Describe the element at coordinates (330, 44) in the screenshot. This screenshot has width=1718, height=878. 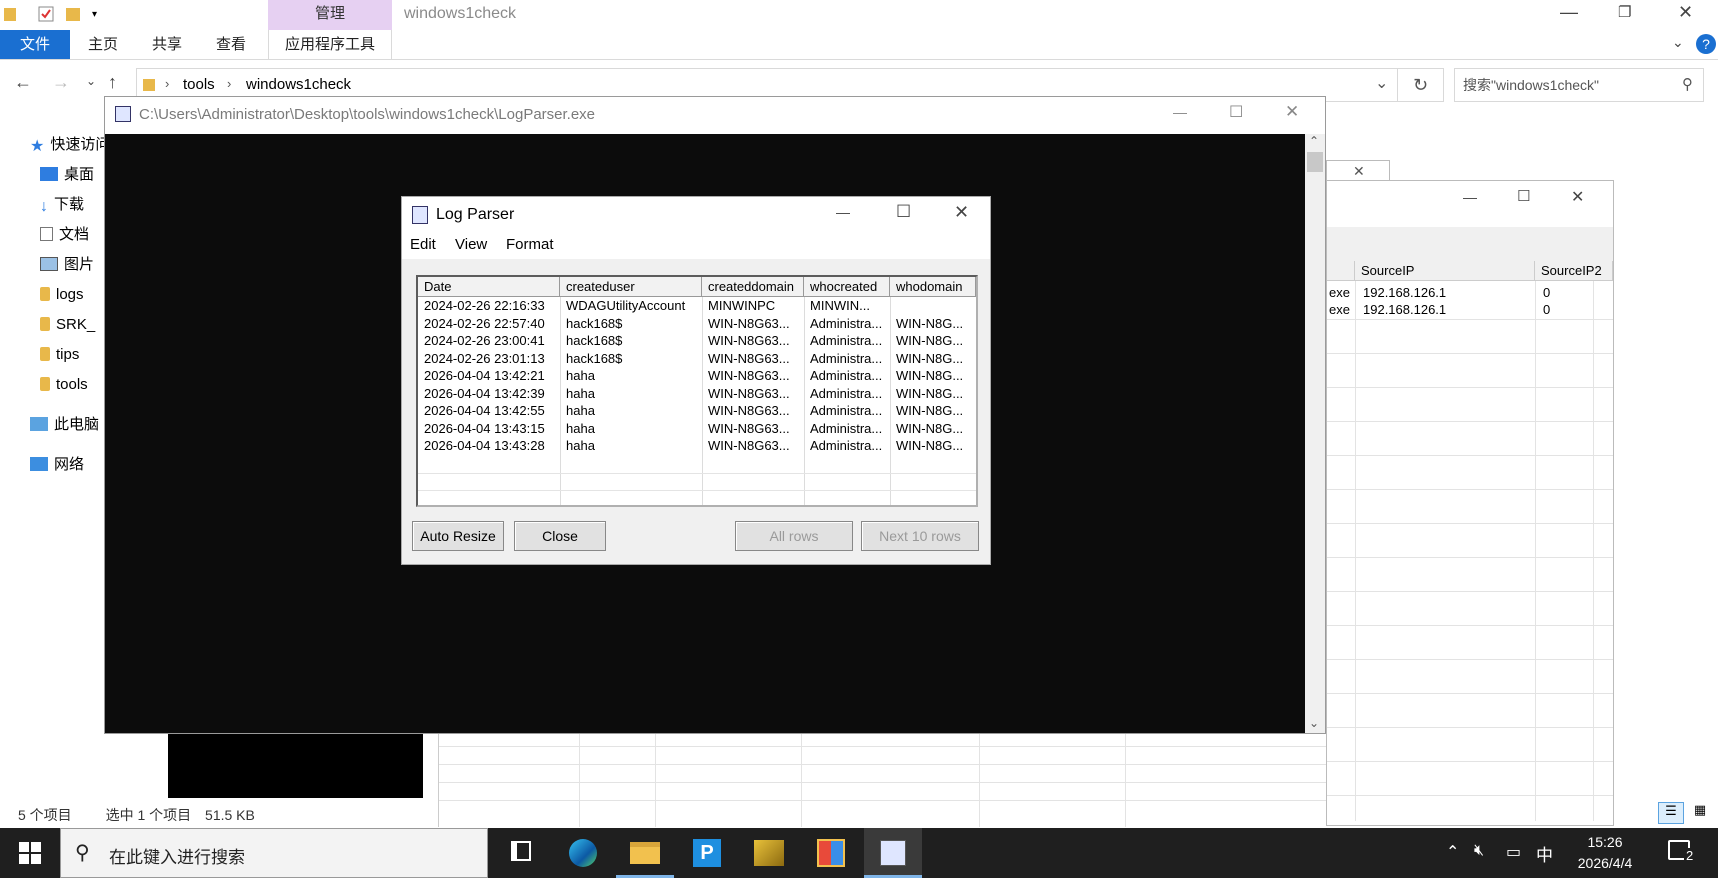
I see `tab-app-tools: 应用程序工具` at that location.